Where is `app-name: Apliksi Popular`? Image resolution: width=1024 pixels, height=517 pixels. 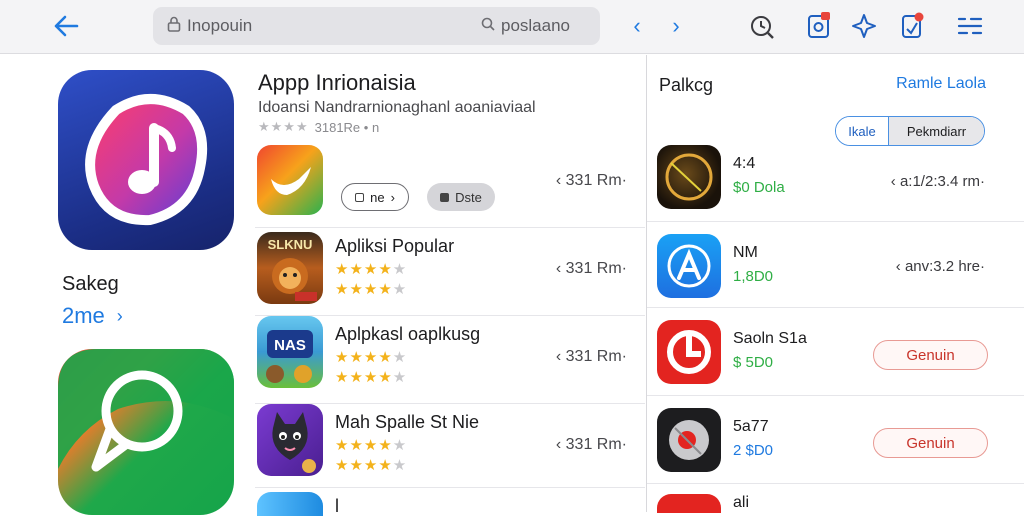 app-name: Apliksi Popular is located at coordinates (394, 246).